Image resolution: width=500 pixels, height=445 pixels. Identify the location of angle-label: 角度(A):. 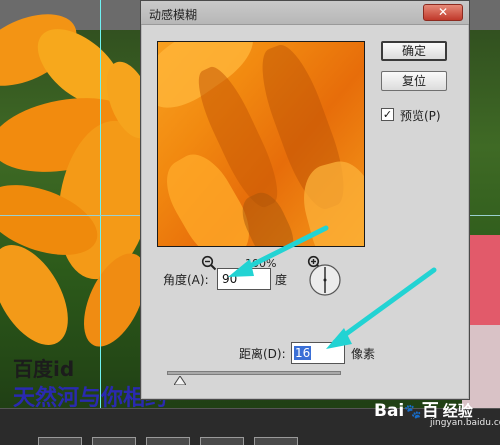
(186, 280).